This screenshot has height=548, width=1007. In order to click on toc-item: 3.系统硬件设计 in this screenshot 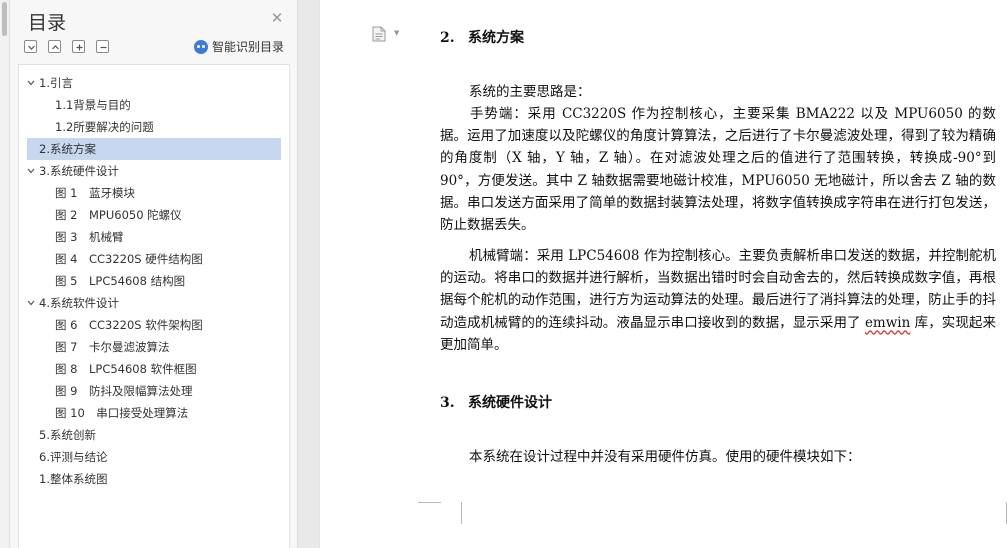, I will do `click(73, 171)`.